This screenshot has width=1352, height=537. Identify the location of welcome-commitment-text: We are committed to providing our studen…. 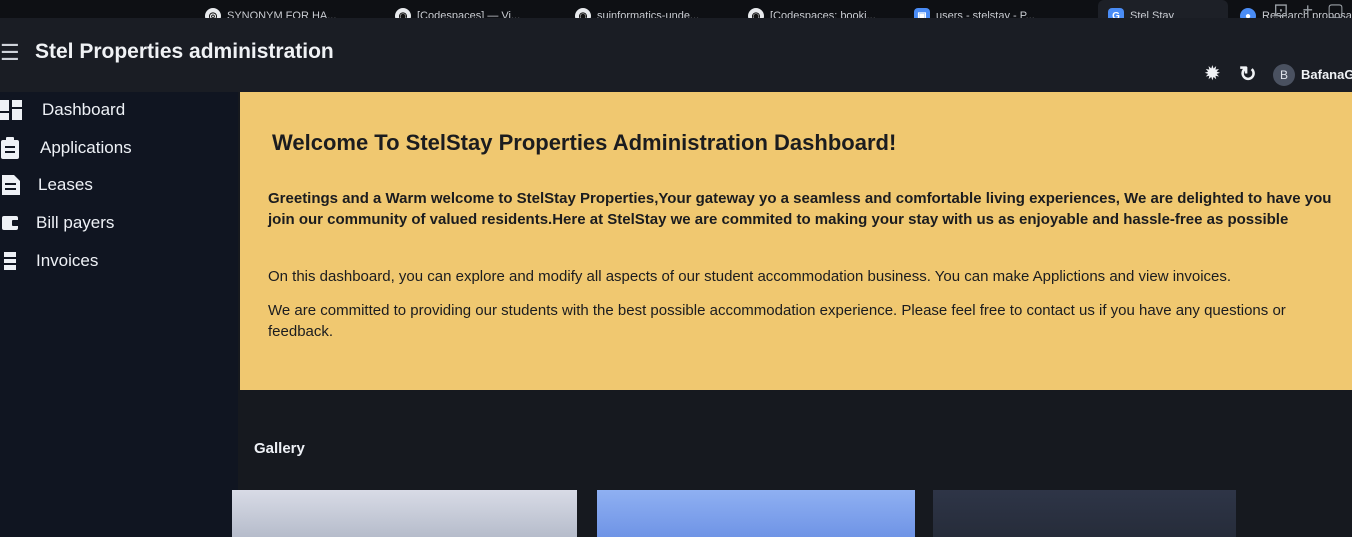
(777, 321).